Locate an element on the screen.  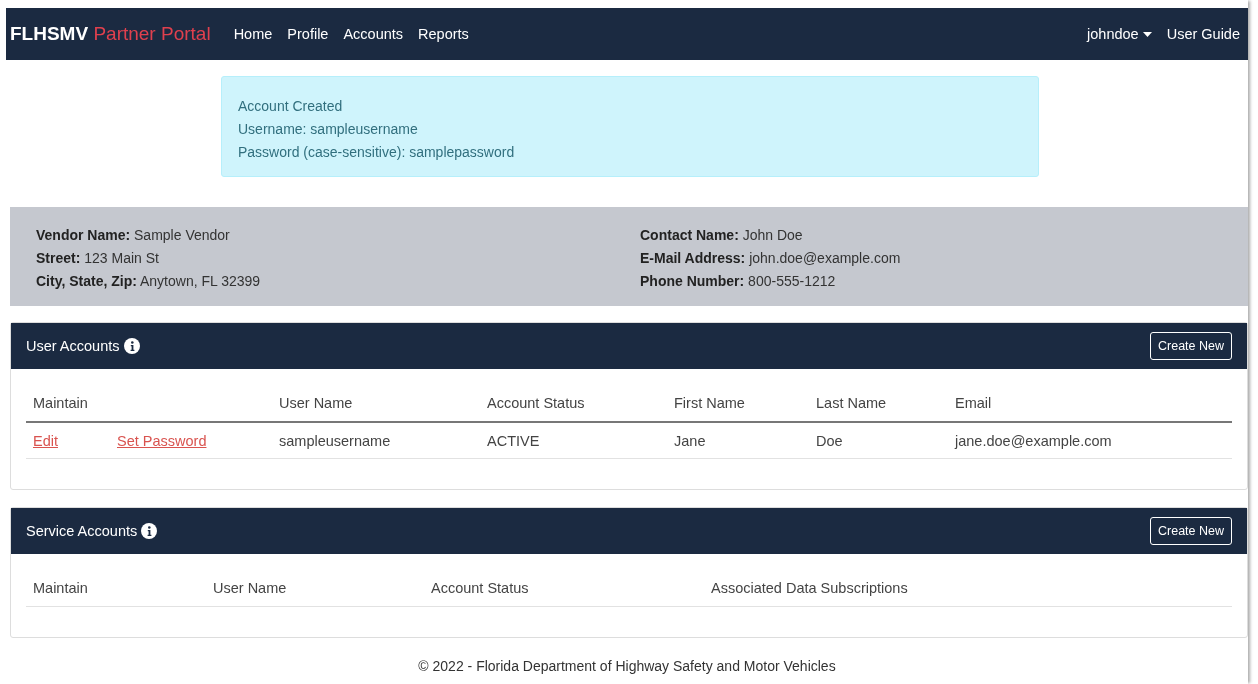
nav-link: Home is located at coordinates (253, 34).